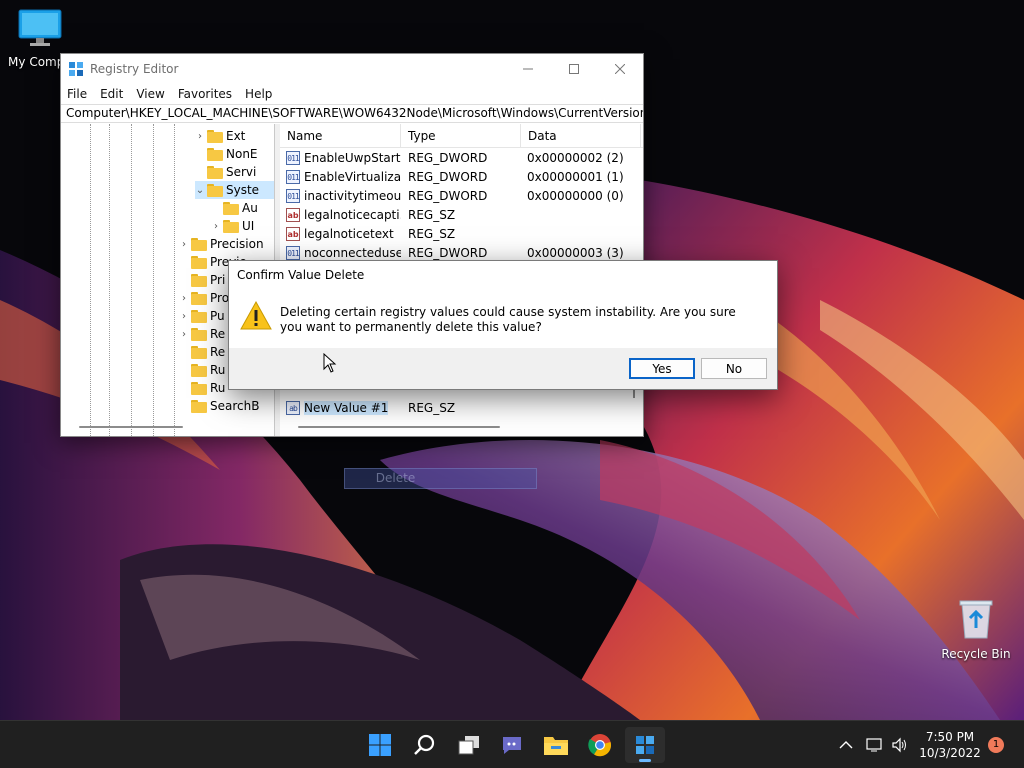  Describe the element at coordinates (352, 68) in the screenshot. I see `title-bar: Registry Editor` at that location.